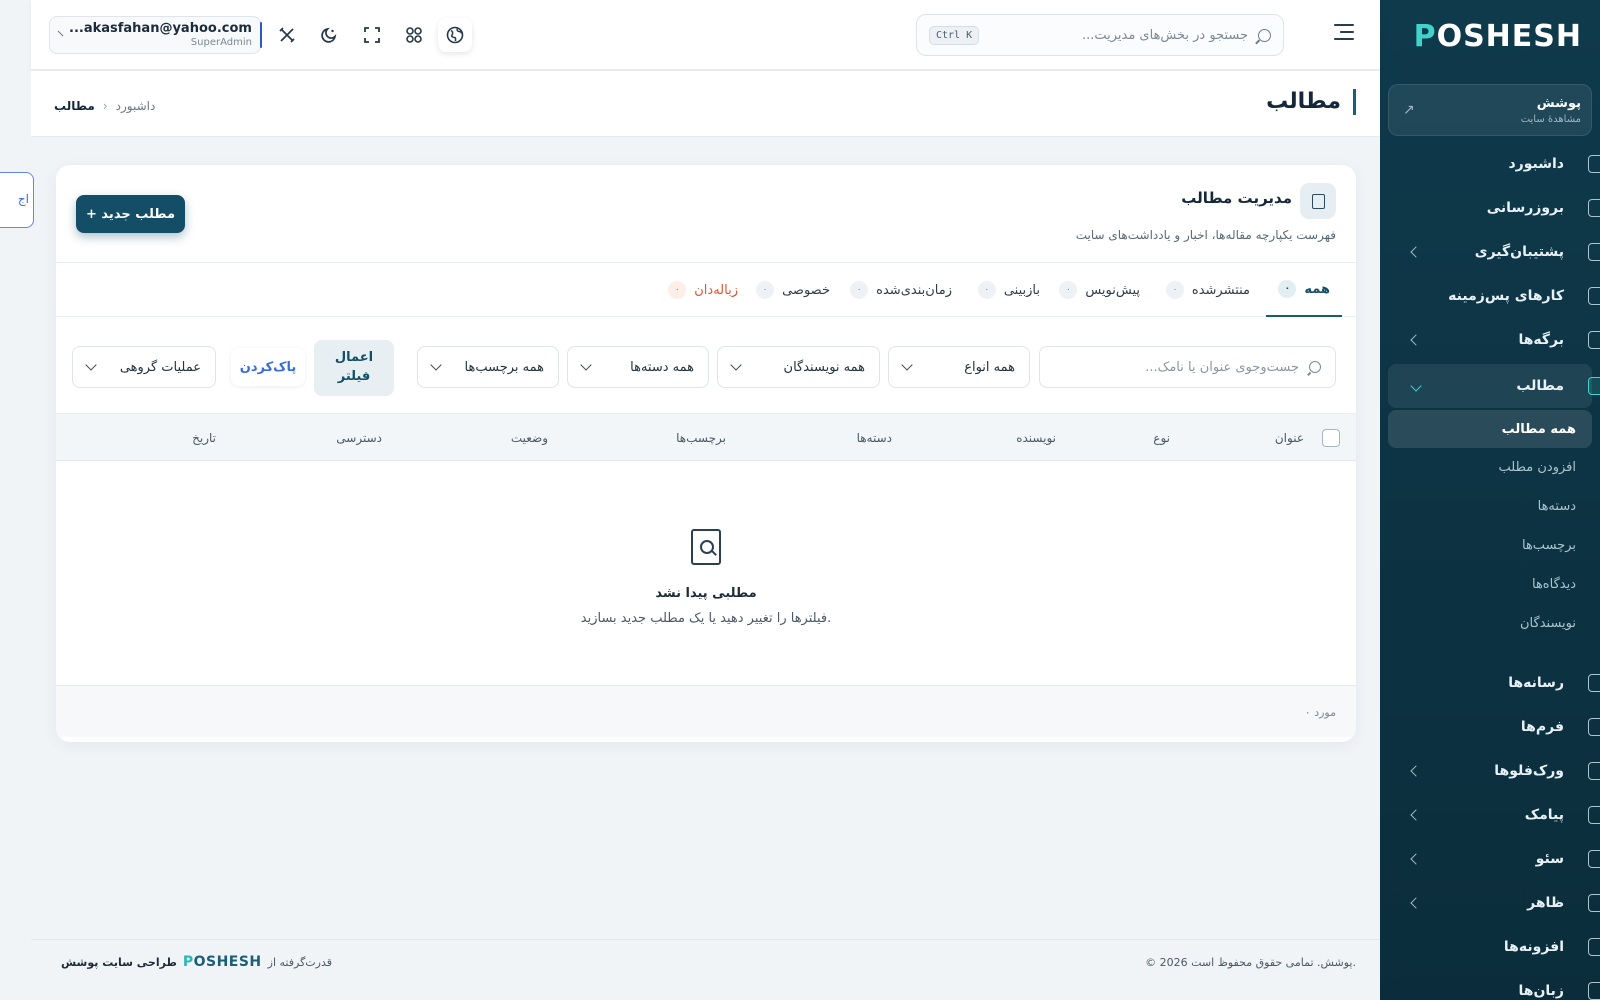 Image resolution: width=1600 pixels, height=1000 pixels. I want to click on apply-filter-button: اعمال فیلتر, so click(354, 368).